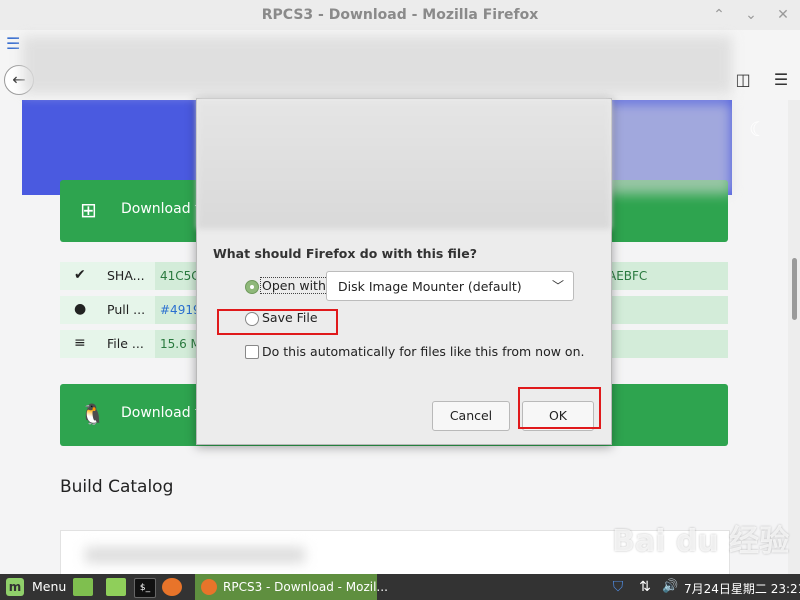 The width and height of the screenshot is (800, 600). I want to click on dialog-question: What should Firefox do with this file?, so click(345, 253).